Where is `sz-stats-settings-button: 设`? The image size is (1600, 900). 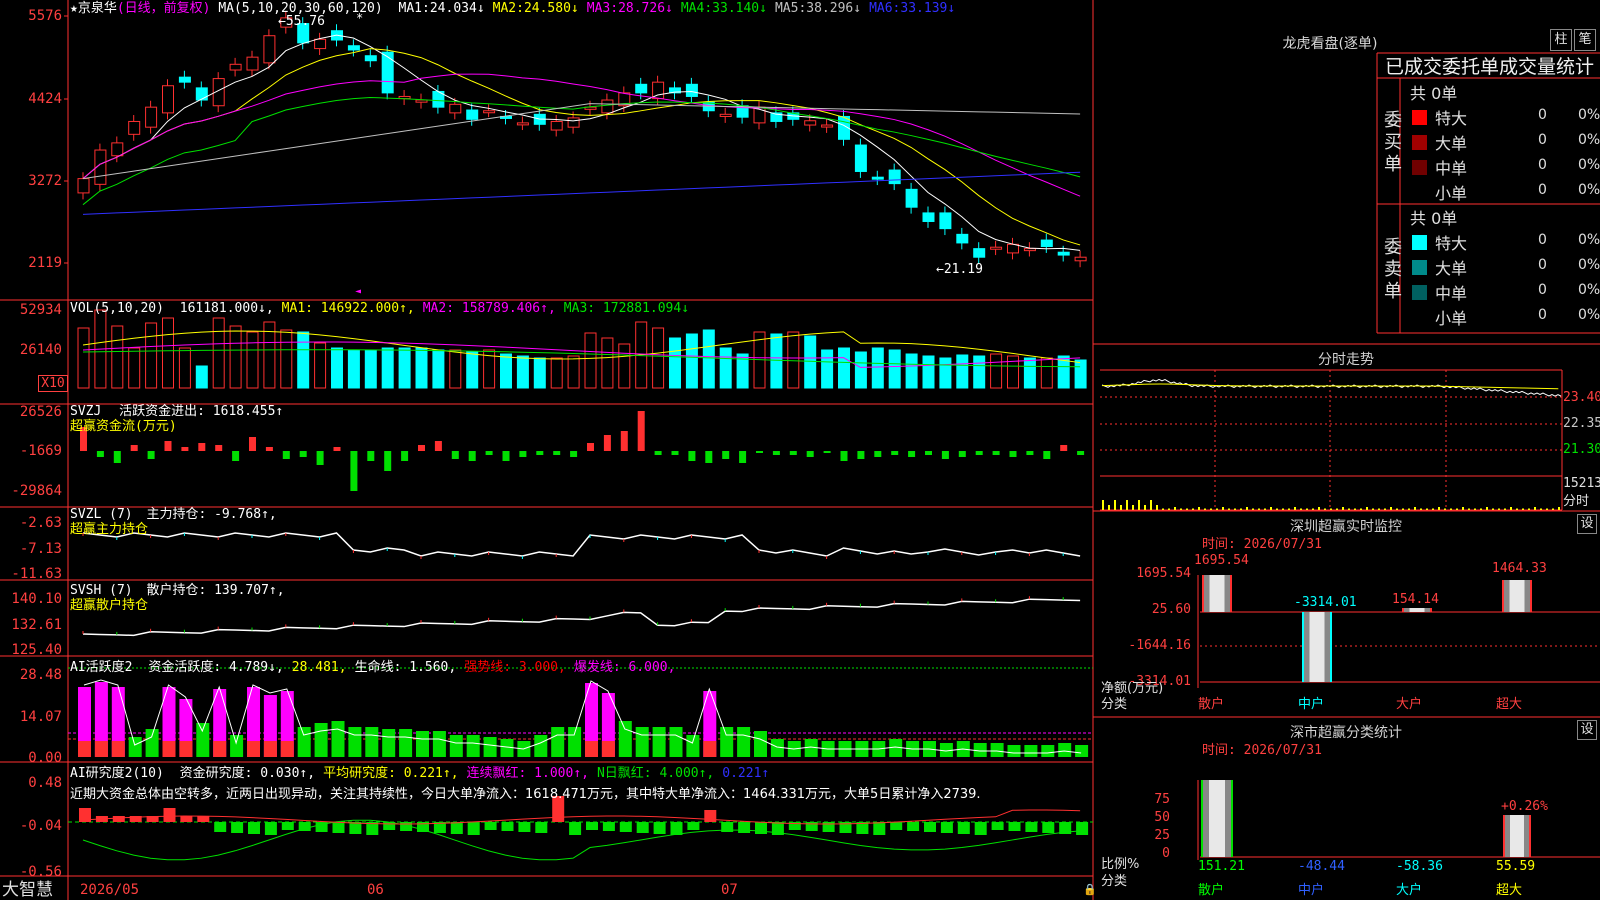
sz-stats-settings-button: 设 is located at coordinates (1587, 730).